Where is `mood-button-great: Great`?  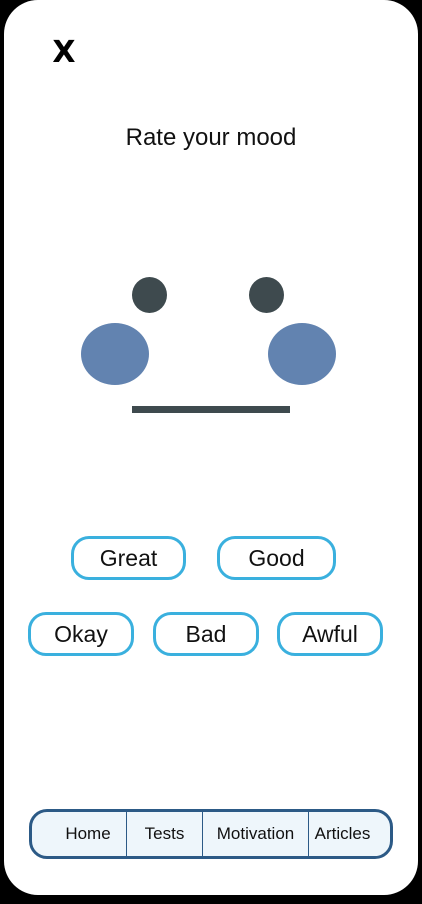
mood-button-great: Great is located at coordinates (128, 558).